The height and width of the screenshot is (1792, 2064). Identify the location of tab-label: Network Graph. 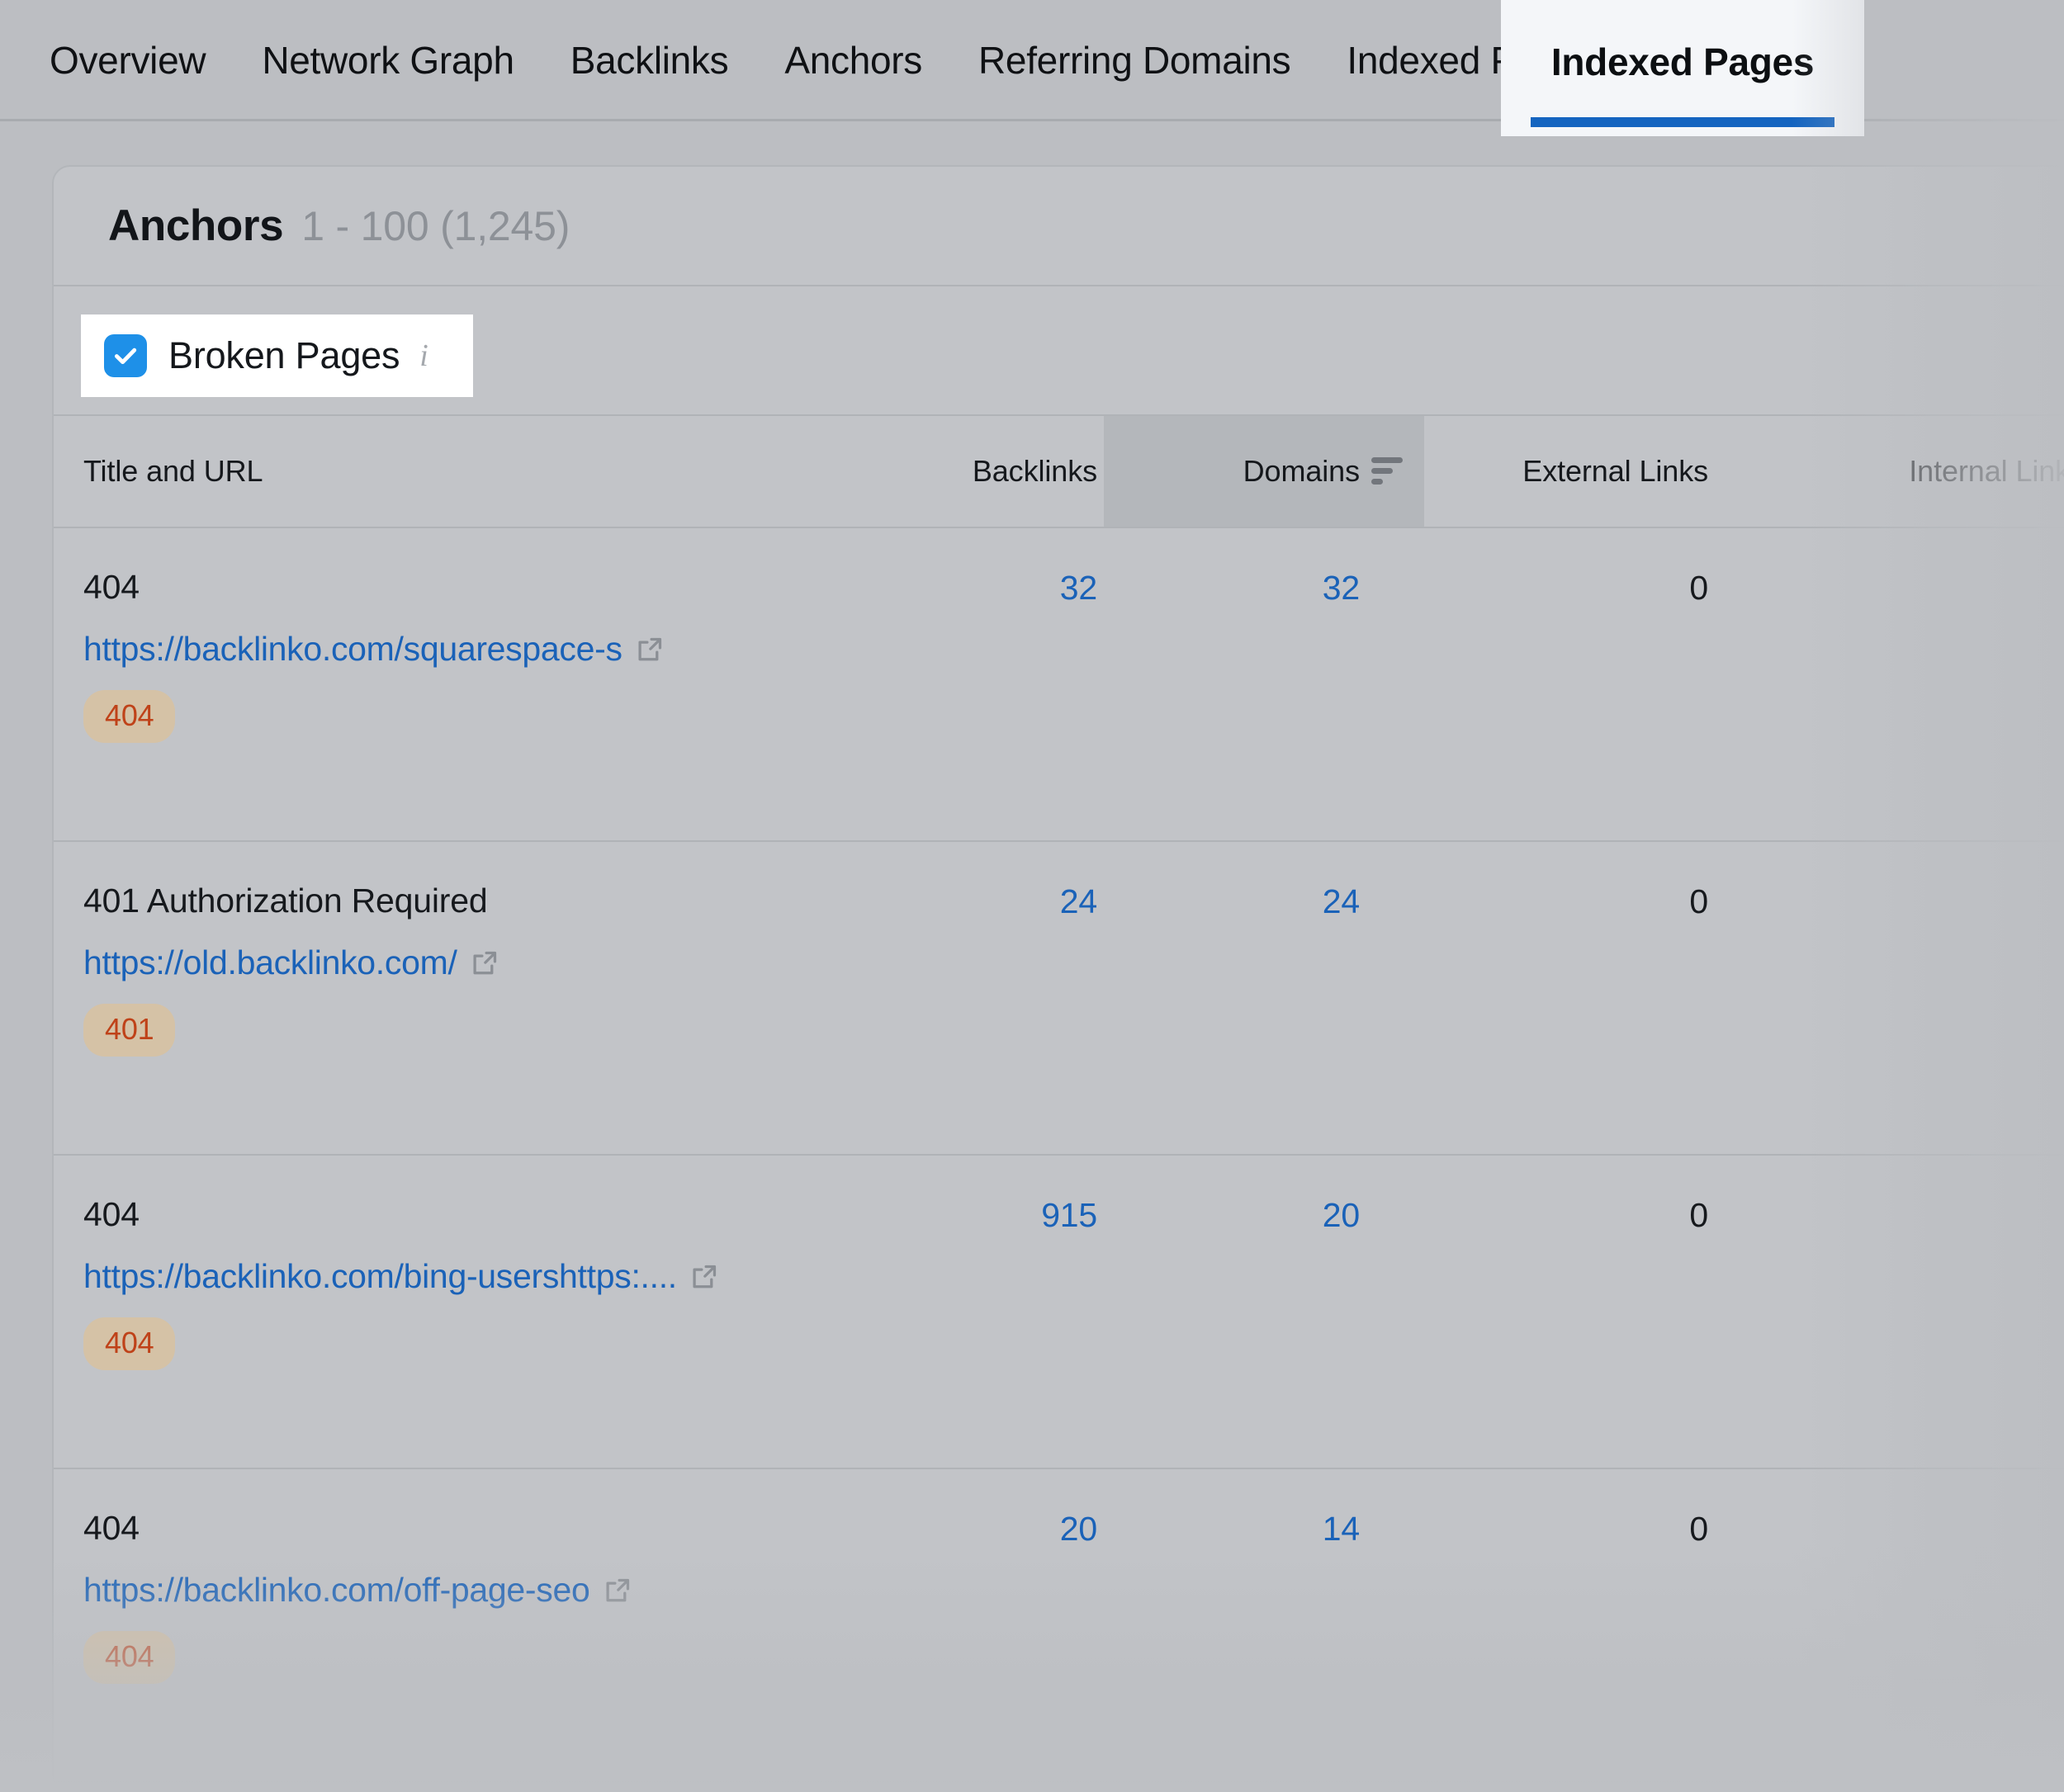
(388, 60).